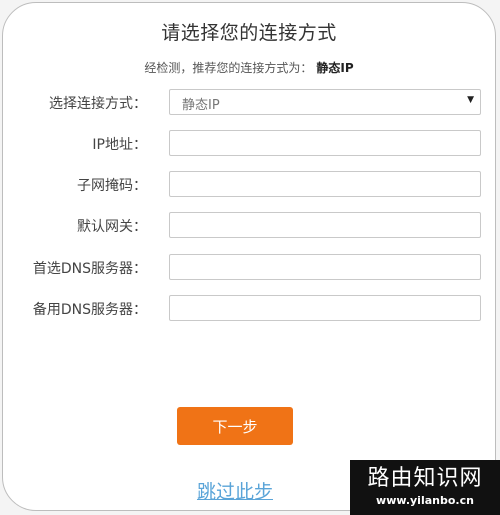  I want to click on page-title: 请选择您的连接方式, so click(249, 33).